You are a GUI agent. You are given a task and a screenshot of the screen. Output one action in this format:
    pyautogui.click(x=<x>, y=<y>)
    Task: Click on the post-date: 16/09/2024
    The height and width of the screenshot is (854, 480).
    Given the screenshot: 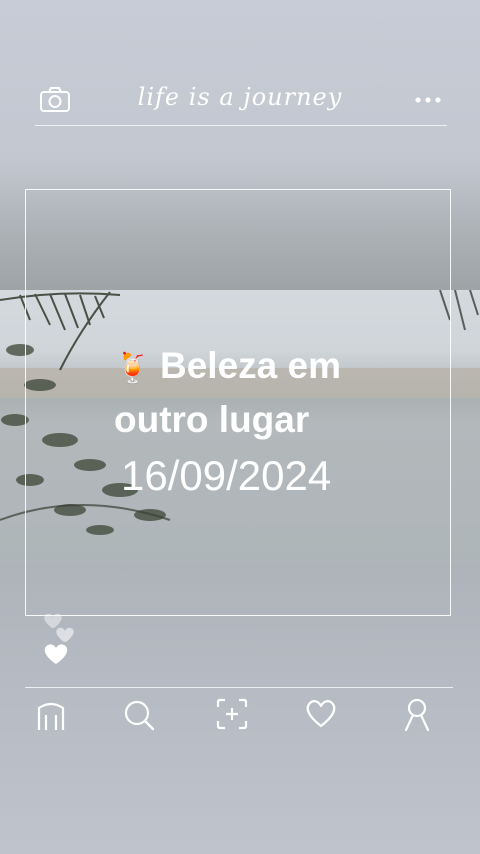 What is the action you would take?
    pyautogui.click(x=226, y=475)
    